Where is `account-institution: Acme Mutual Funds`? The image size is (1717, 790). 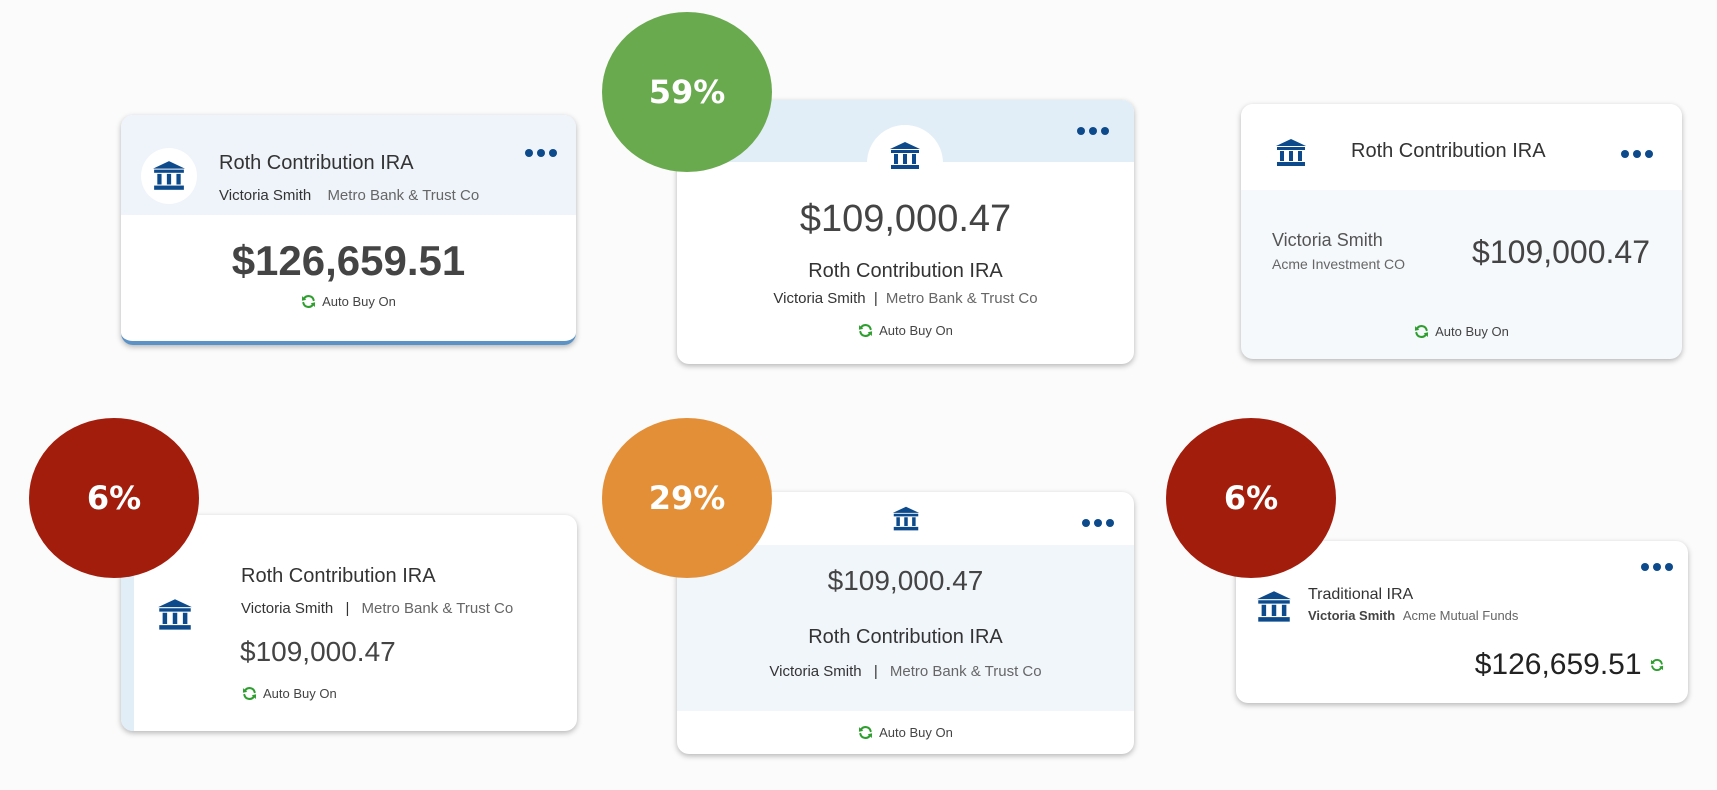
account-institution: Acme Mutual Funds is located at coordinates (1460, 615).